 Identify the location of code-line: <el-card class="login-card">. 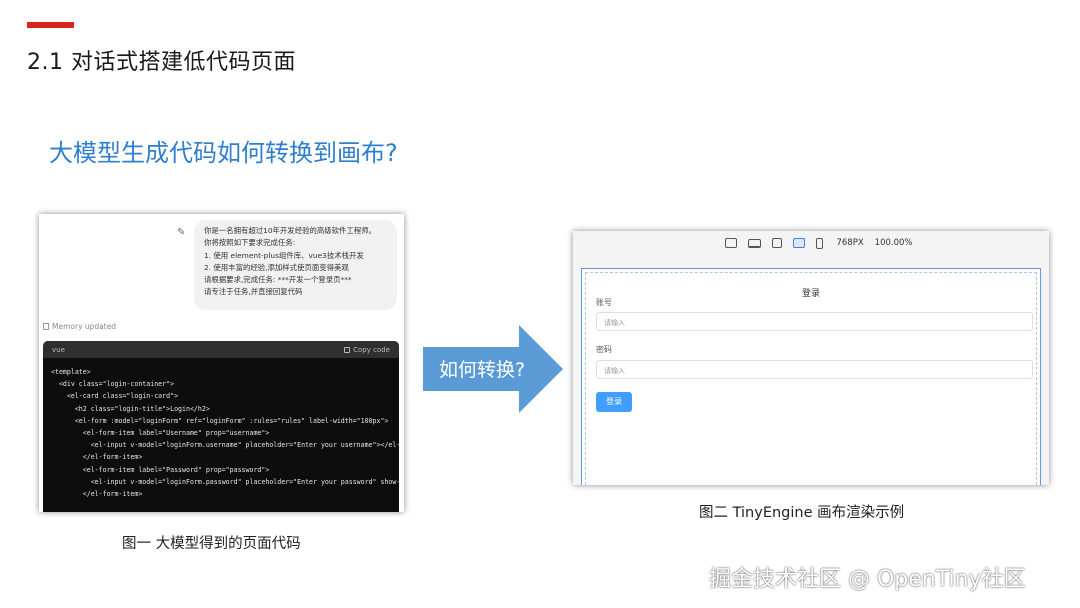
(115, 396).